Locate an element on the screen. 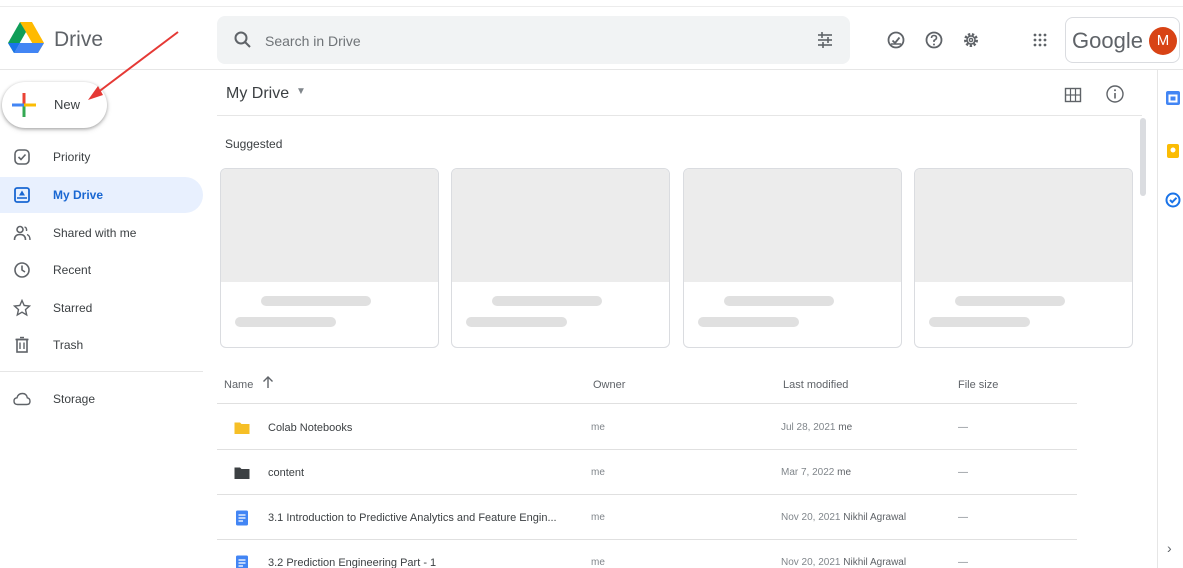 The image size is (1183, 568). vertical-scrollbar is located at coordinates (1143, 157).